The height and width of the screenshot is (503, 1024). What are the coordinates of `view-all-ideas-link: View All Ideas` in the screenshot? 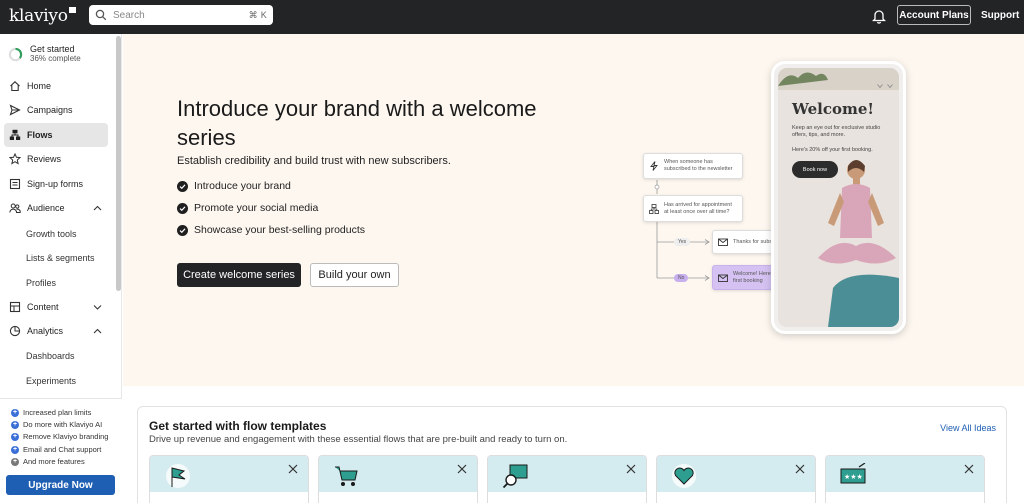 It's located at (968, 428).